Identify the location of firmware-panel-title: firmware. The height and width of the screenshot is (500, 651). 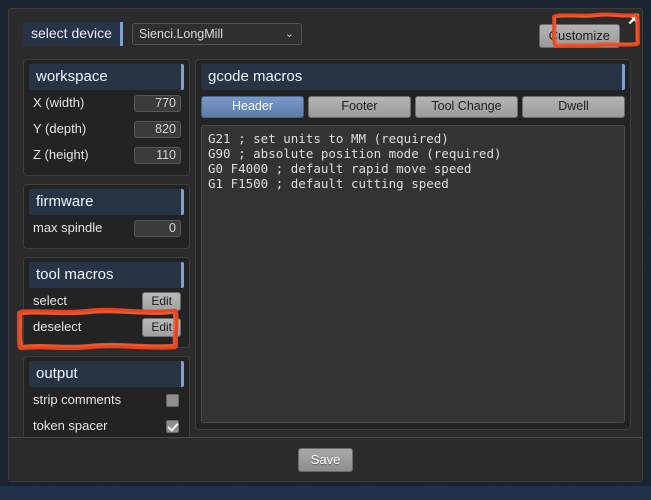
(106, 202).